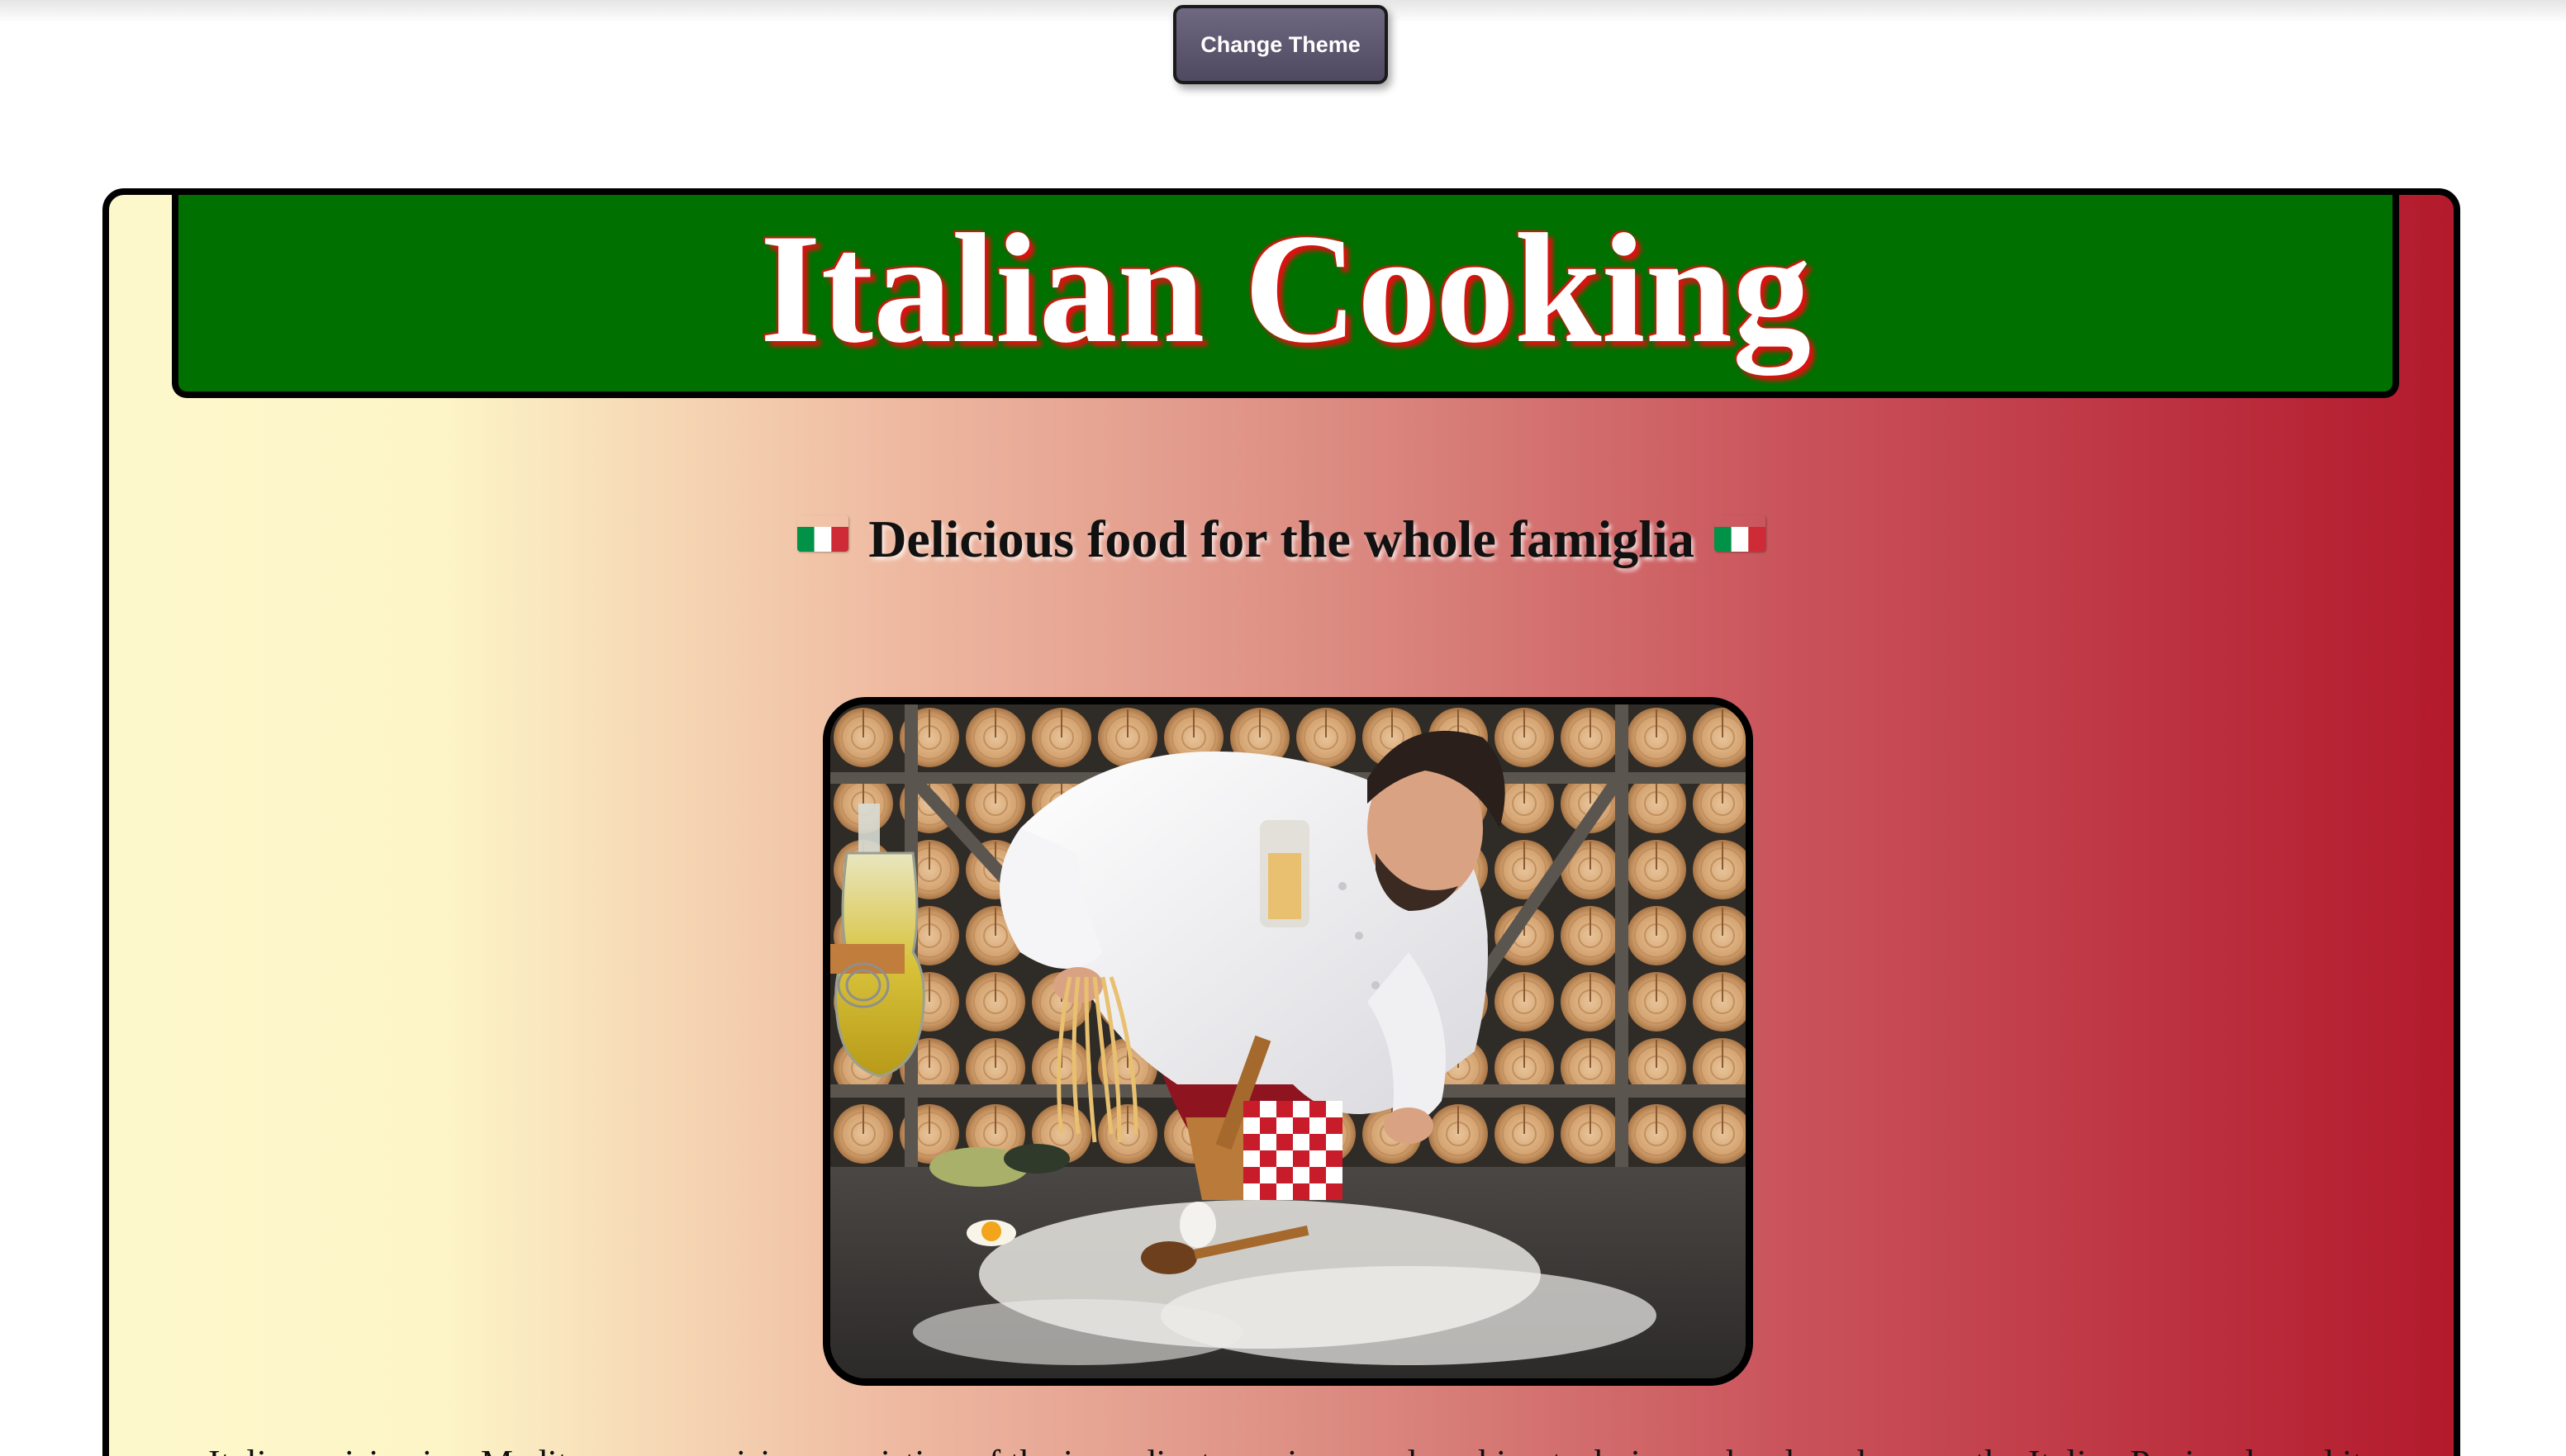 The width and height of the screenshot is (2566, 1456). What do you see at coordinates (1280, 44) in the screenshot?
I see `change-theme-button: Change Theme` at bounding box center [1280, 44].